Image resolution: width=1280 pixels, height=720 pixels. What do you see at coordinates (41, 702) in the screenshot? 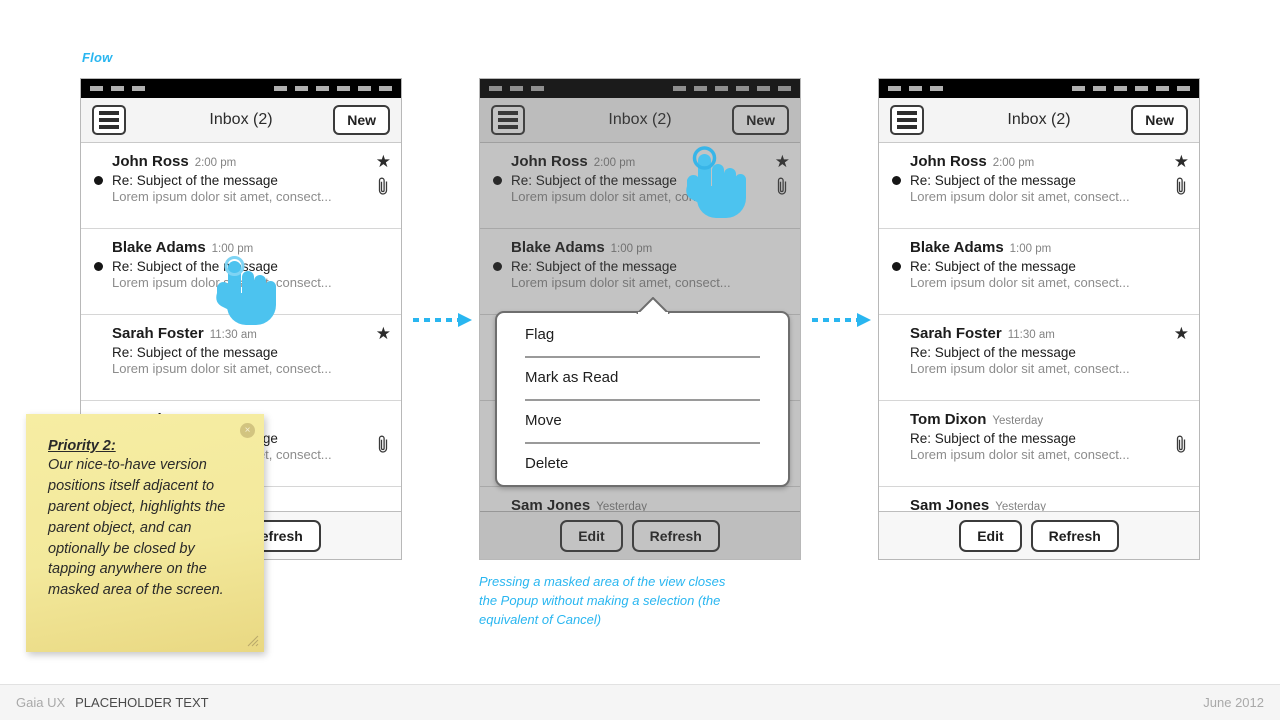
I see `footer-brand: Gaia UX` at bounding box center [41, 702].